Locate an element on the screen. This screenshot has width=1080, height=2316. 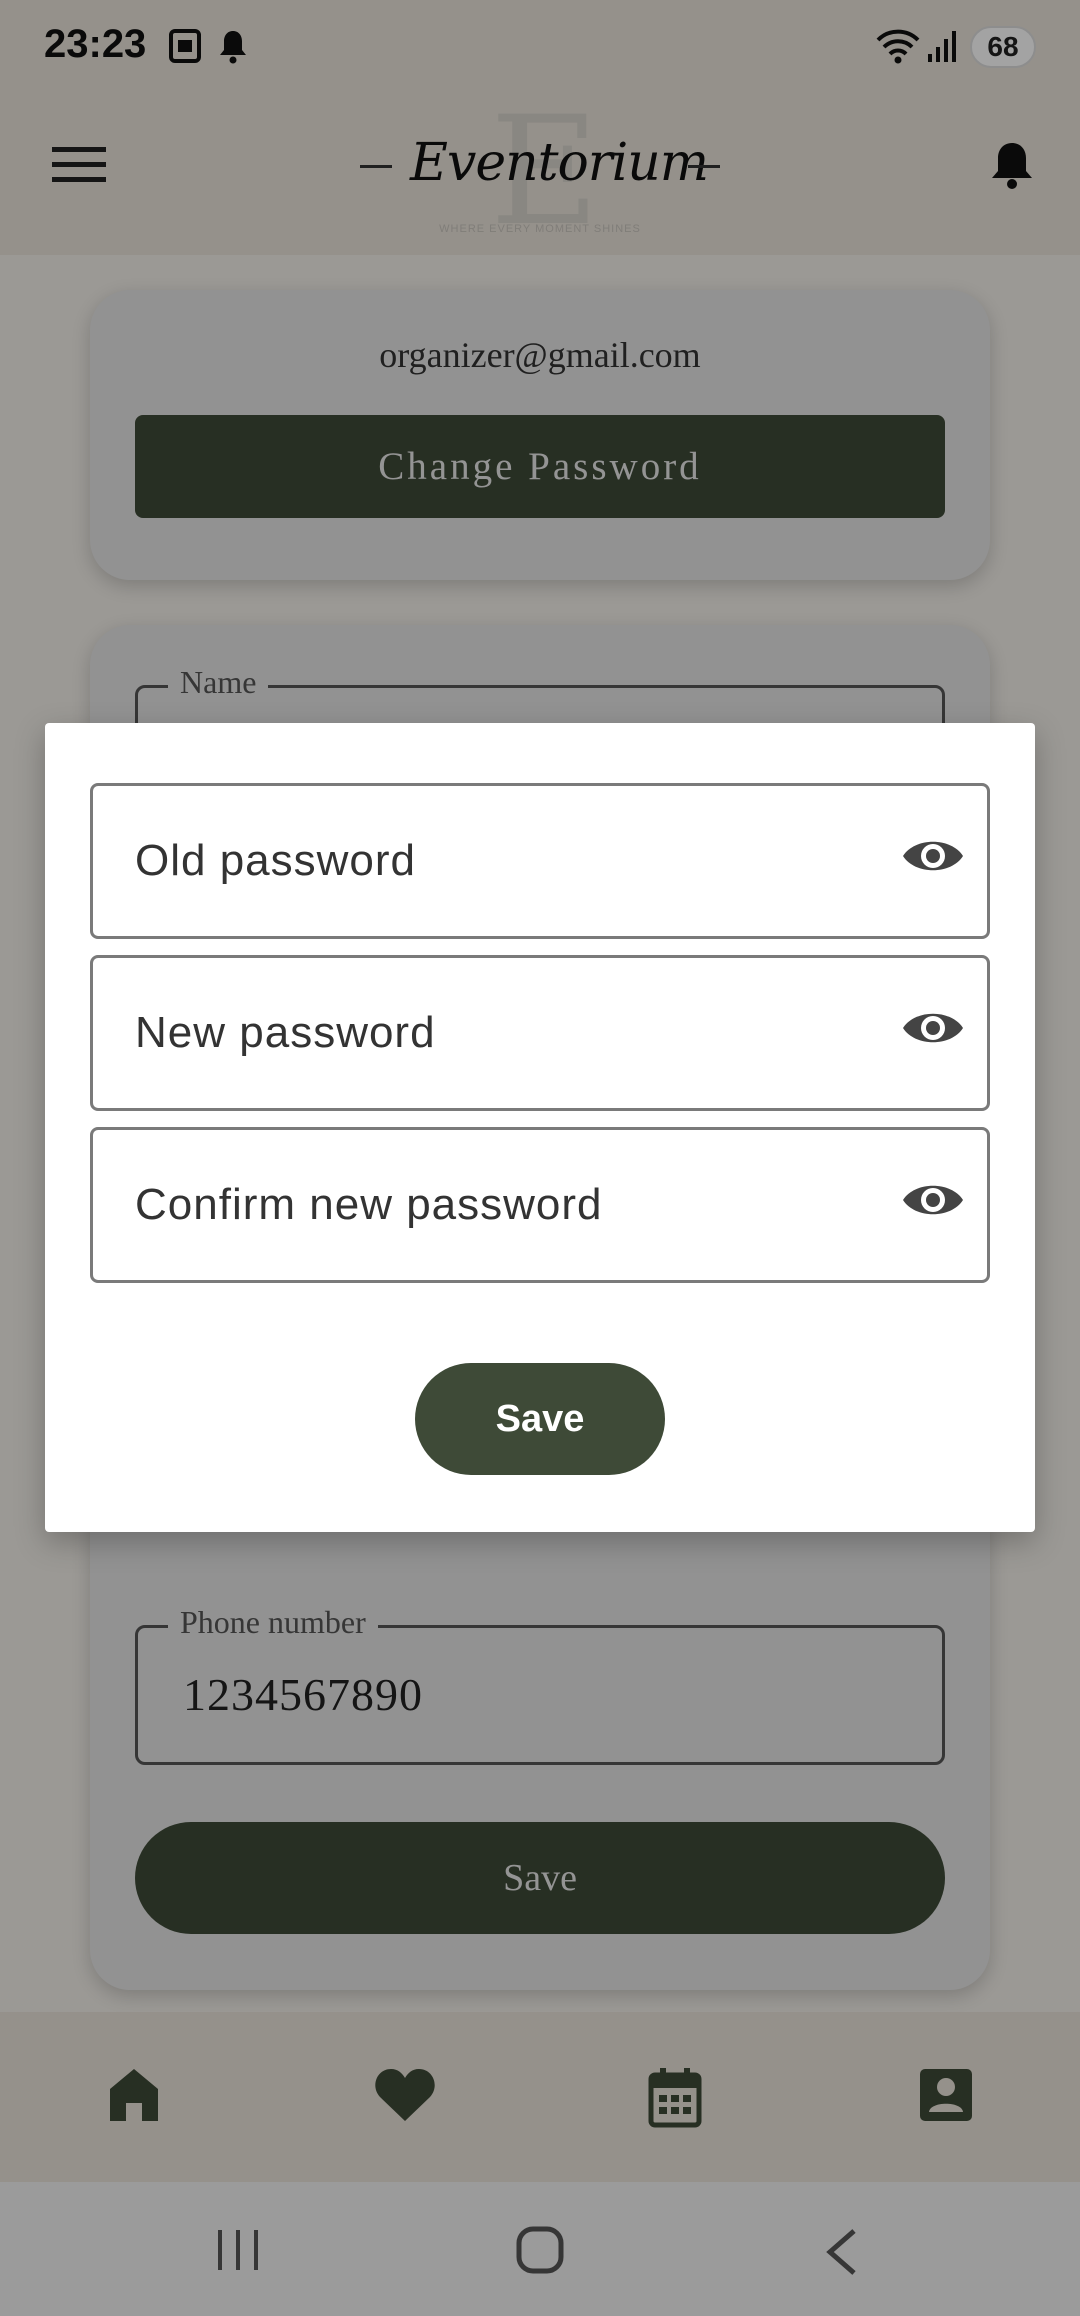
new-password-placeholder: New password is located at coordinates (285, 1032).